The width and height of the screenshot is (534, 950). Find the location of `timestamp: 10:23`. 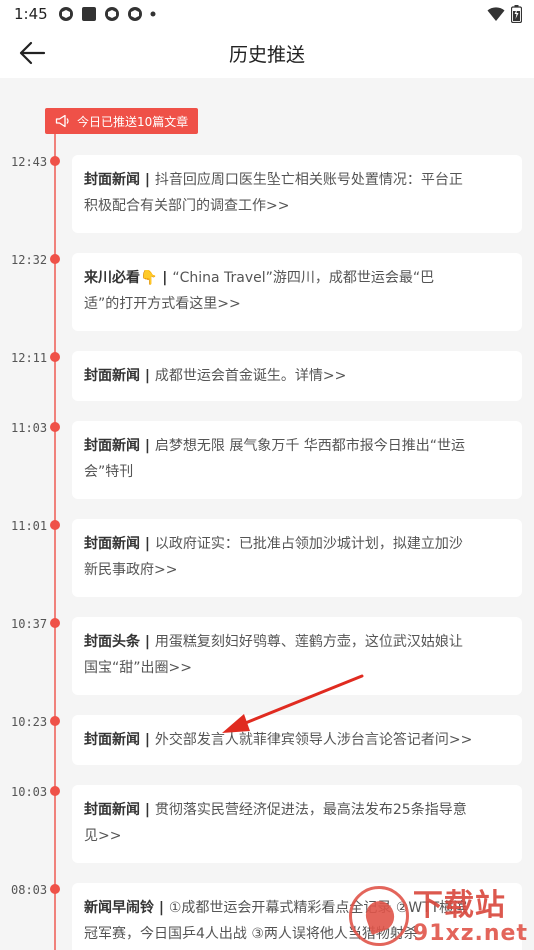

timestamp: 10:23 is located at coordinates (29, 722).